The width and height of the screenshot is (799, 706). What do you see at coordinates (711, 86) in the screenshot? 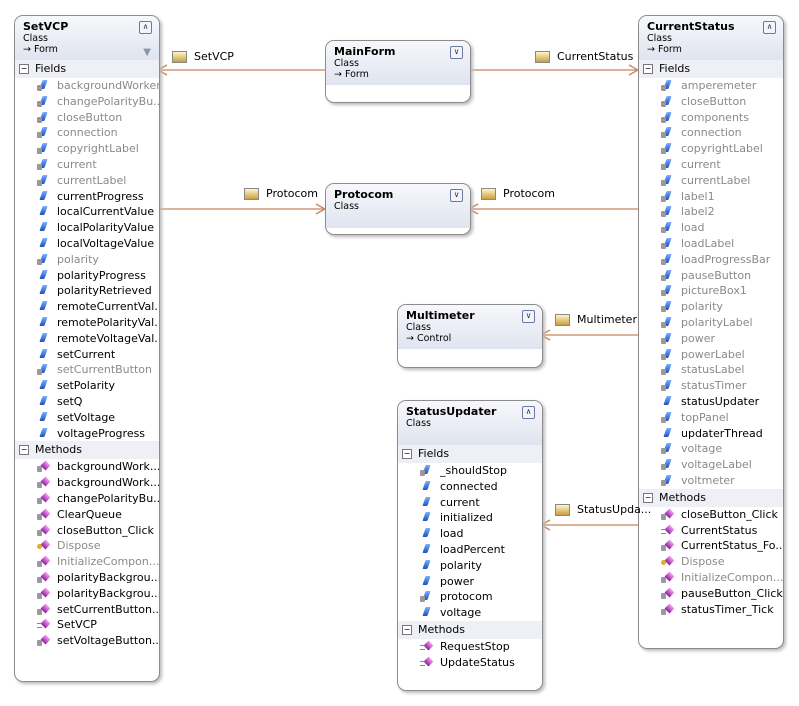
I see `field-item: amperemeter` at bounding box center [711, 86].